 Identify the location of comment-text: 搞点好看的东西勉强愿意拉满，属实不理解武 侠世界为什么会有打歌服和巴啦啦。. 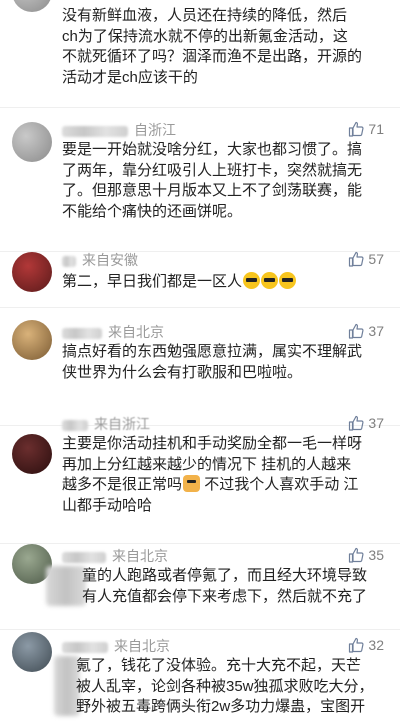
(212, 362).